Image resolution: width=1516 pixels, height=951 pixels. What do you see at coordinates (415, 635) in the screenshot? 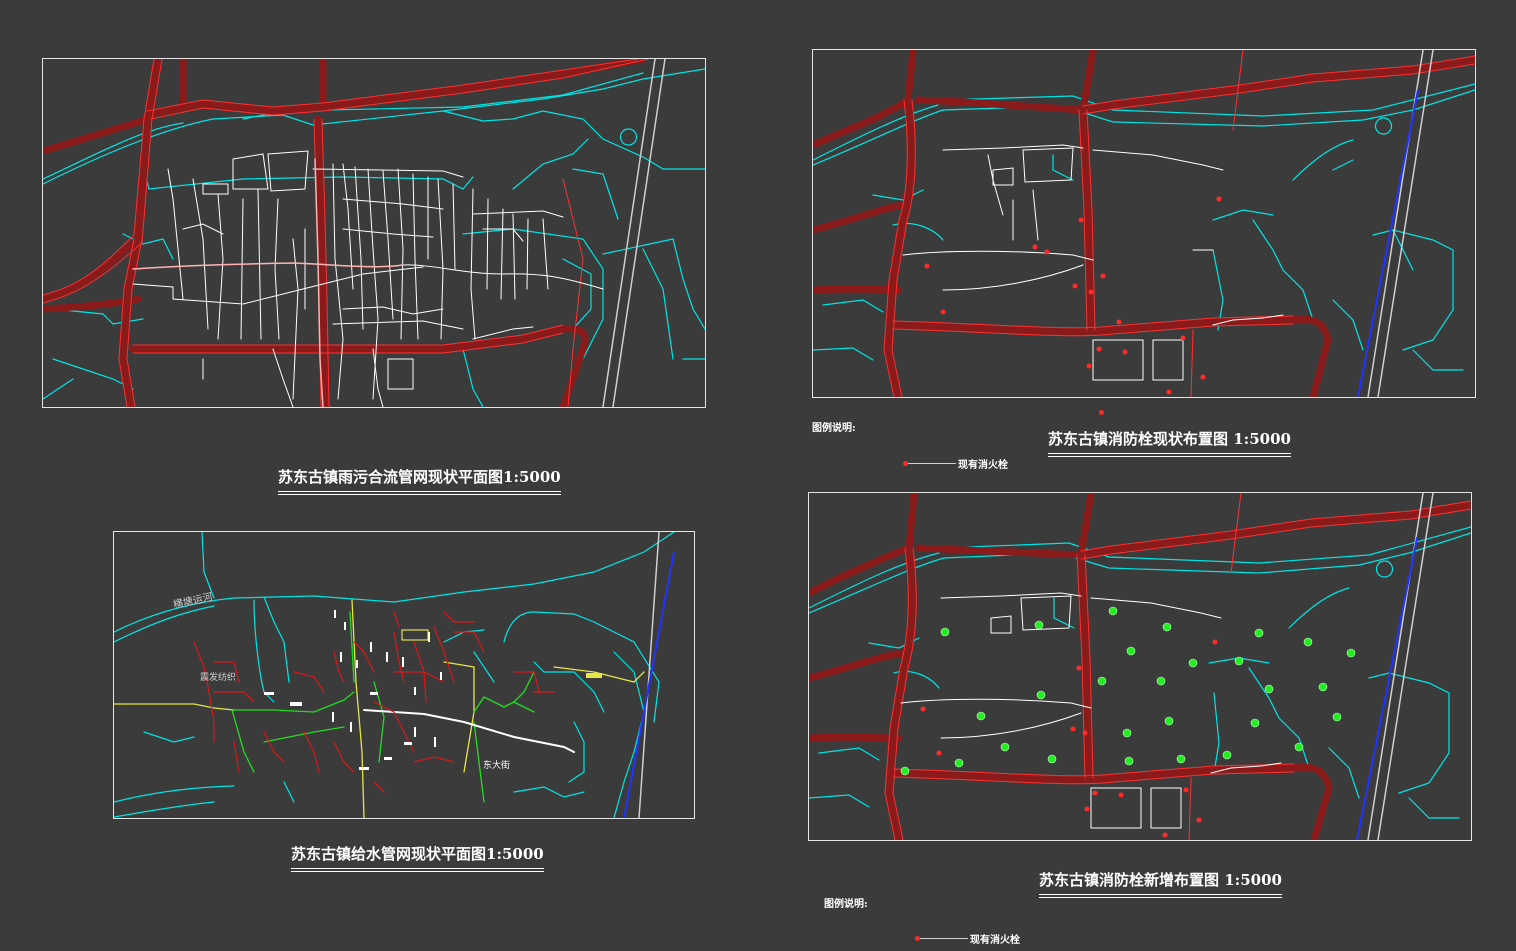
I see `school-tag` at bounding box center [415, 635].